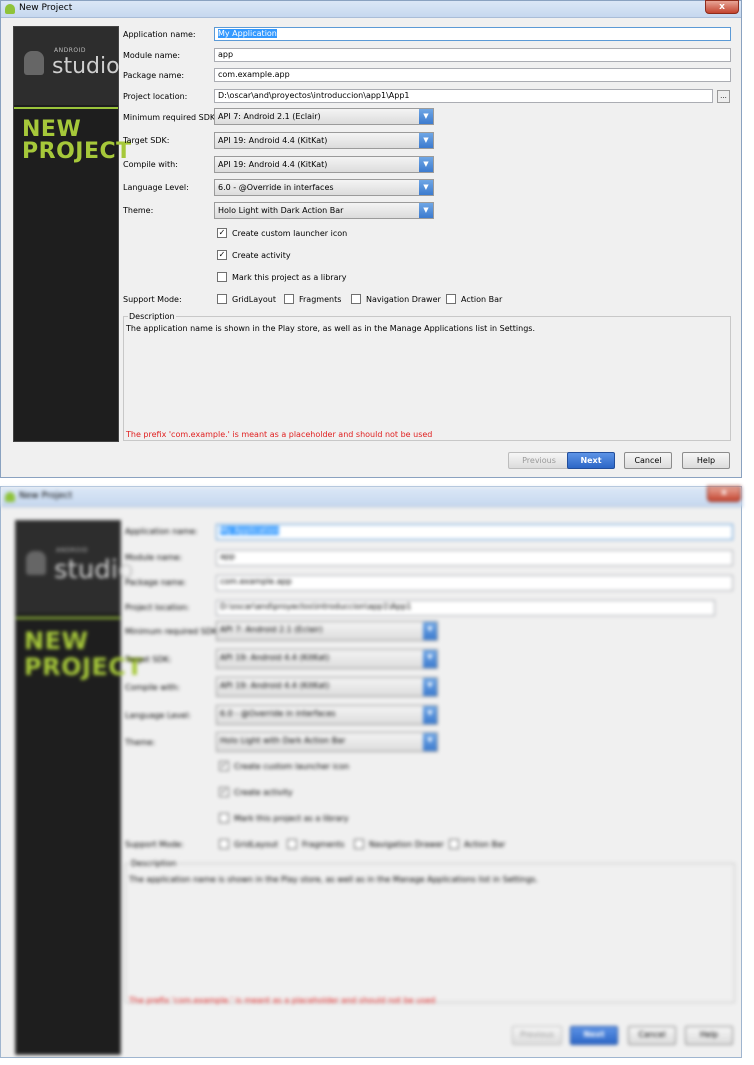 This screenshot has width=754, height=1065. Describe the element at coordinates (482, 299) in the screenshot. I see `action-bar-label: Action Bar` at that location.